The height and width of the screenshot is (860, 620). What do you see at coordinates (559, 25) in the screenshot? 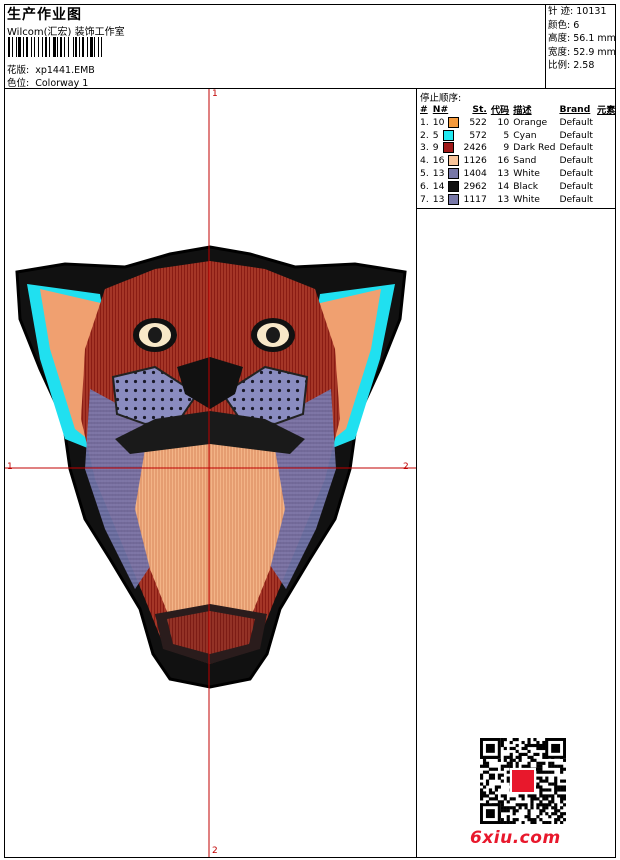
I see `stat-colors-label: 颜色:` at bounding box center [559, 25].